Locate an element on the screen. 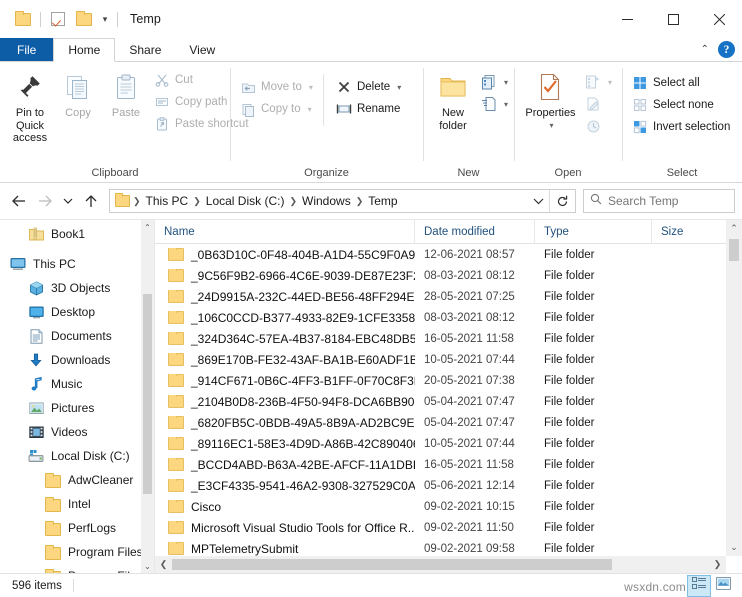 Image resolution: width=742 pixels, height=597 pixels. table-row: Cisco 09-02-2021 10:15 File folder is located at coordinates (448, 506).